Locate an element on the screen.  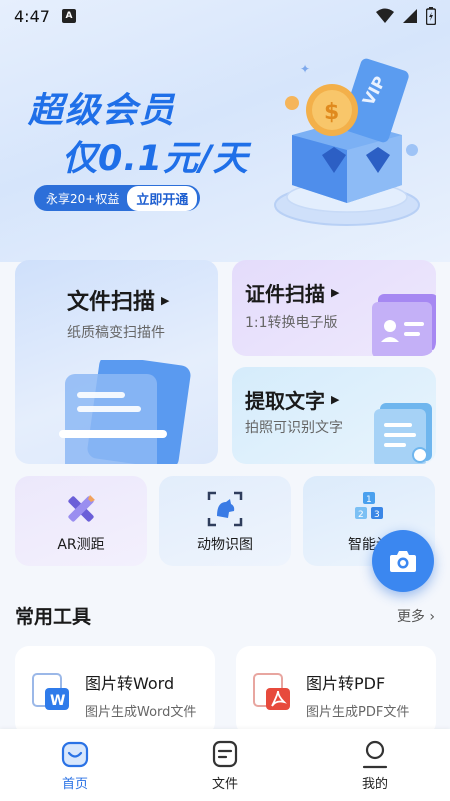
image-to-pdf-title: 图片转PDF is located at coordinates (346, 683).